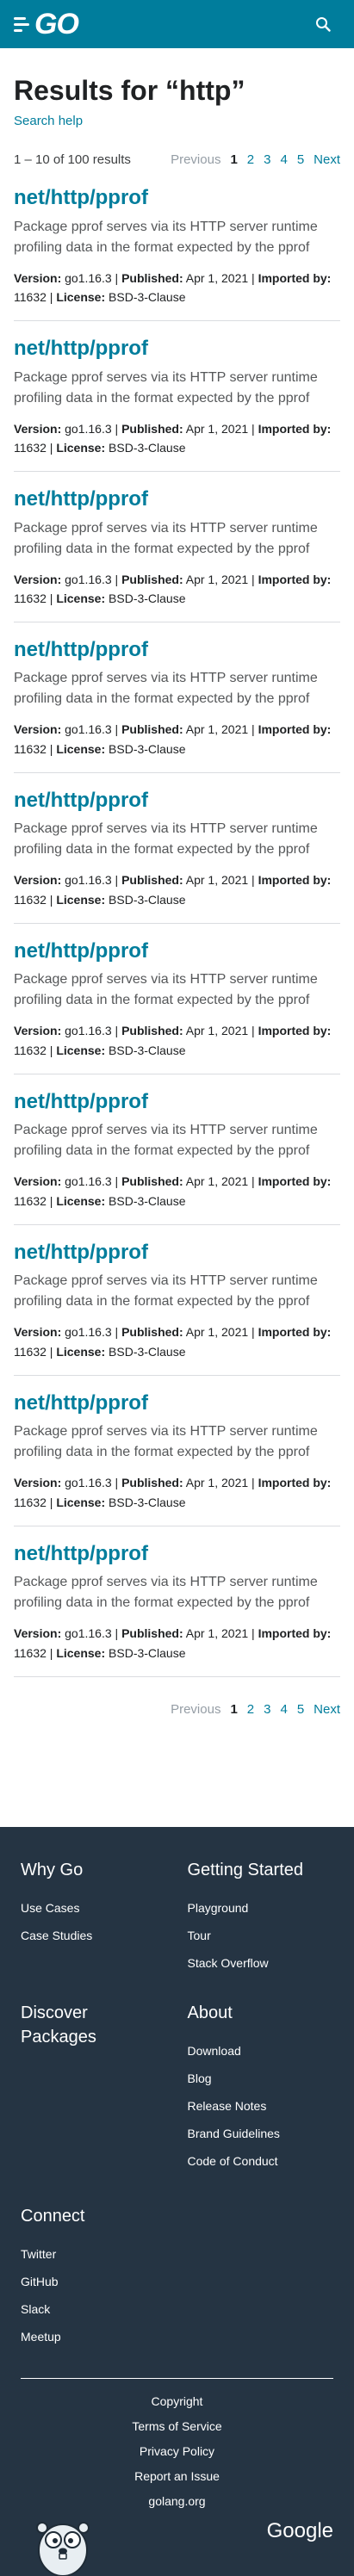 Image resolution: width=354 pixels, height=2576 pixels. What do you see at coordinates (261, 1908) in the screenshot?
I see `footer-link-playground: Playground` at bounding box center [261, 1908].